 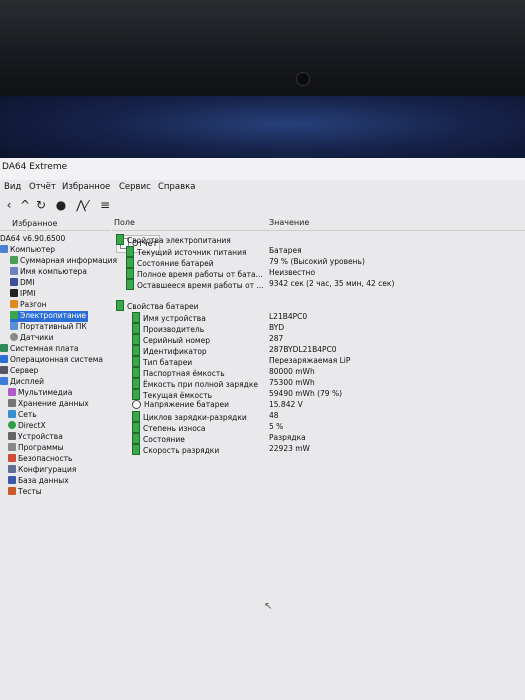 What do you see at coordinates (105, 205) in the screenshot?
I see `menu-lines-icon: ≡` at bounding box center [105, 205].